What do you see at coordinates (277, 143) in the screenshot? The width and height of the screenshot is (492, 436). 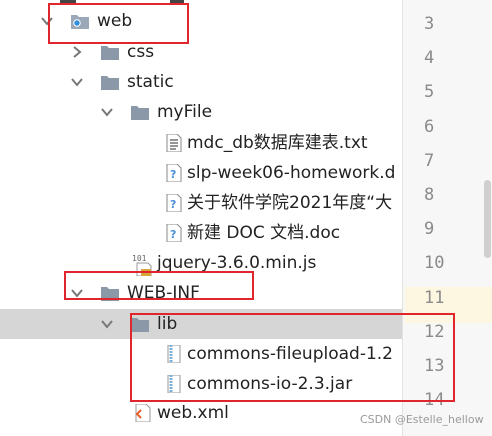 I see `tree-item-label: mdc_db数据库建表.txt` at bounding box center [277, 143].